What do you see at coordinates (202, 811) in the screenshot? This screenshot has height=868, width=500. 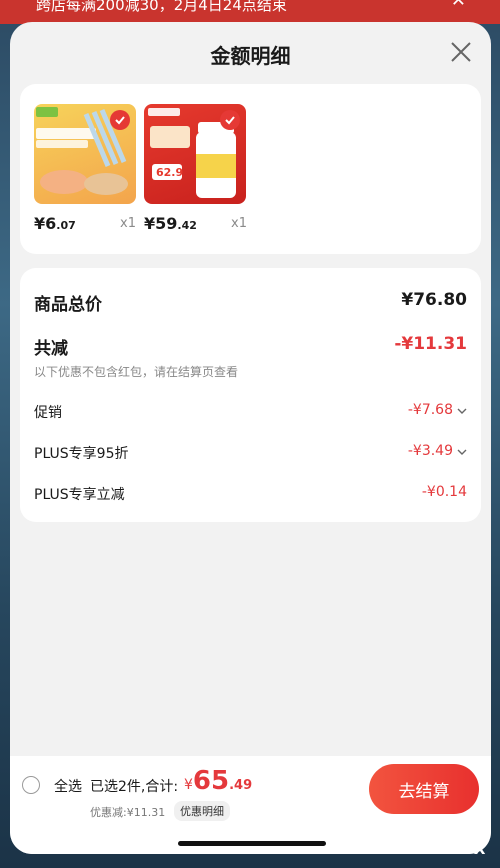 I see `discount-detail-button: 优惠明细` at bounding box center [202, 811].